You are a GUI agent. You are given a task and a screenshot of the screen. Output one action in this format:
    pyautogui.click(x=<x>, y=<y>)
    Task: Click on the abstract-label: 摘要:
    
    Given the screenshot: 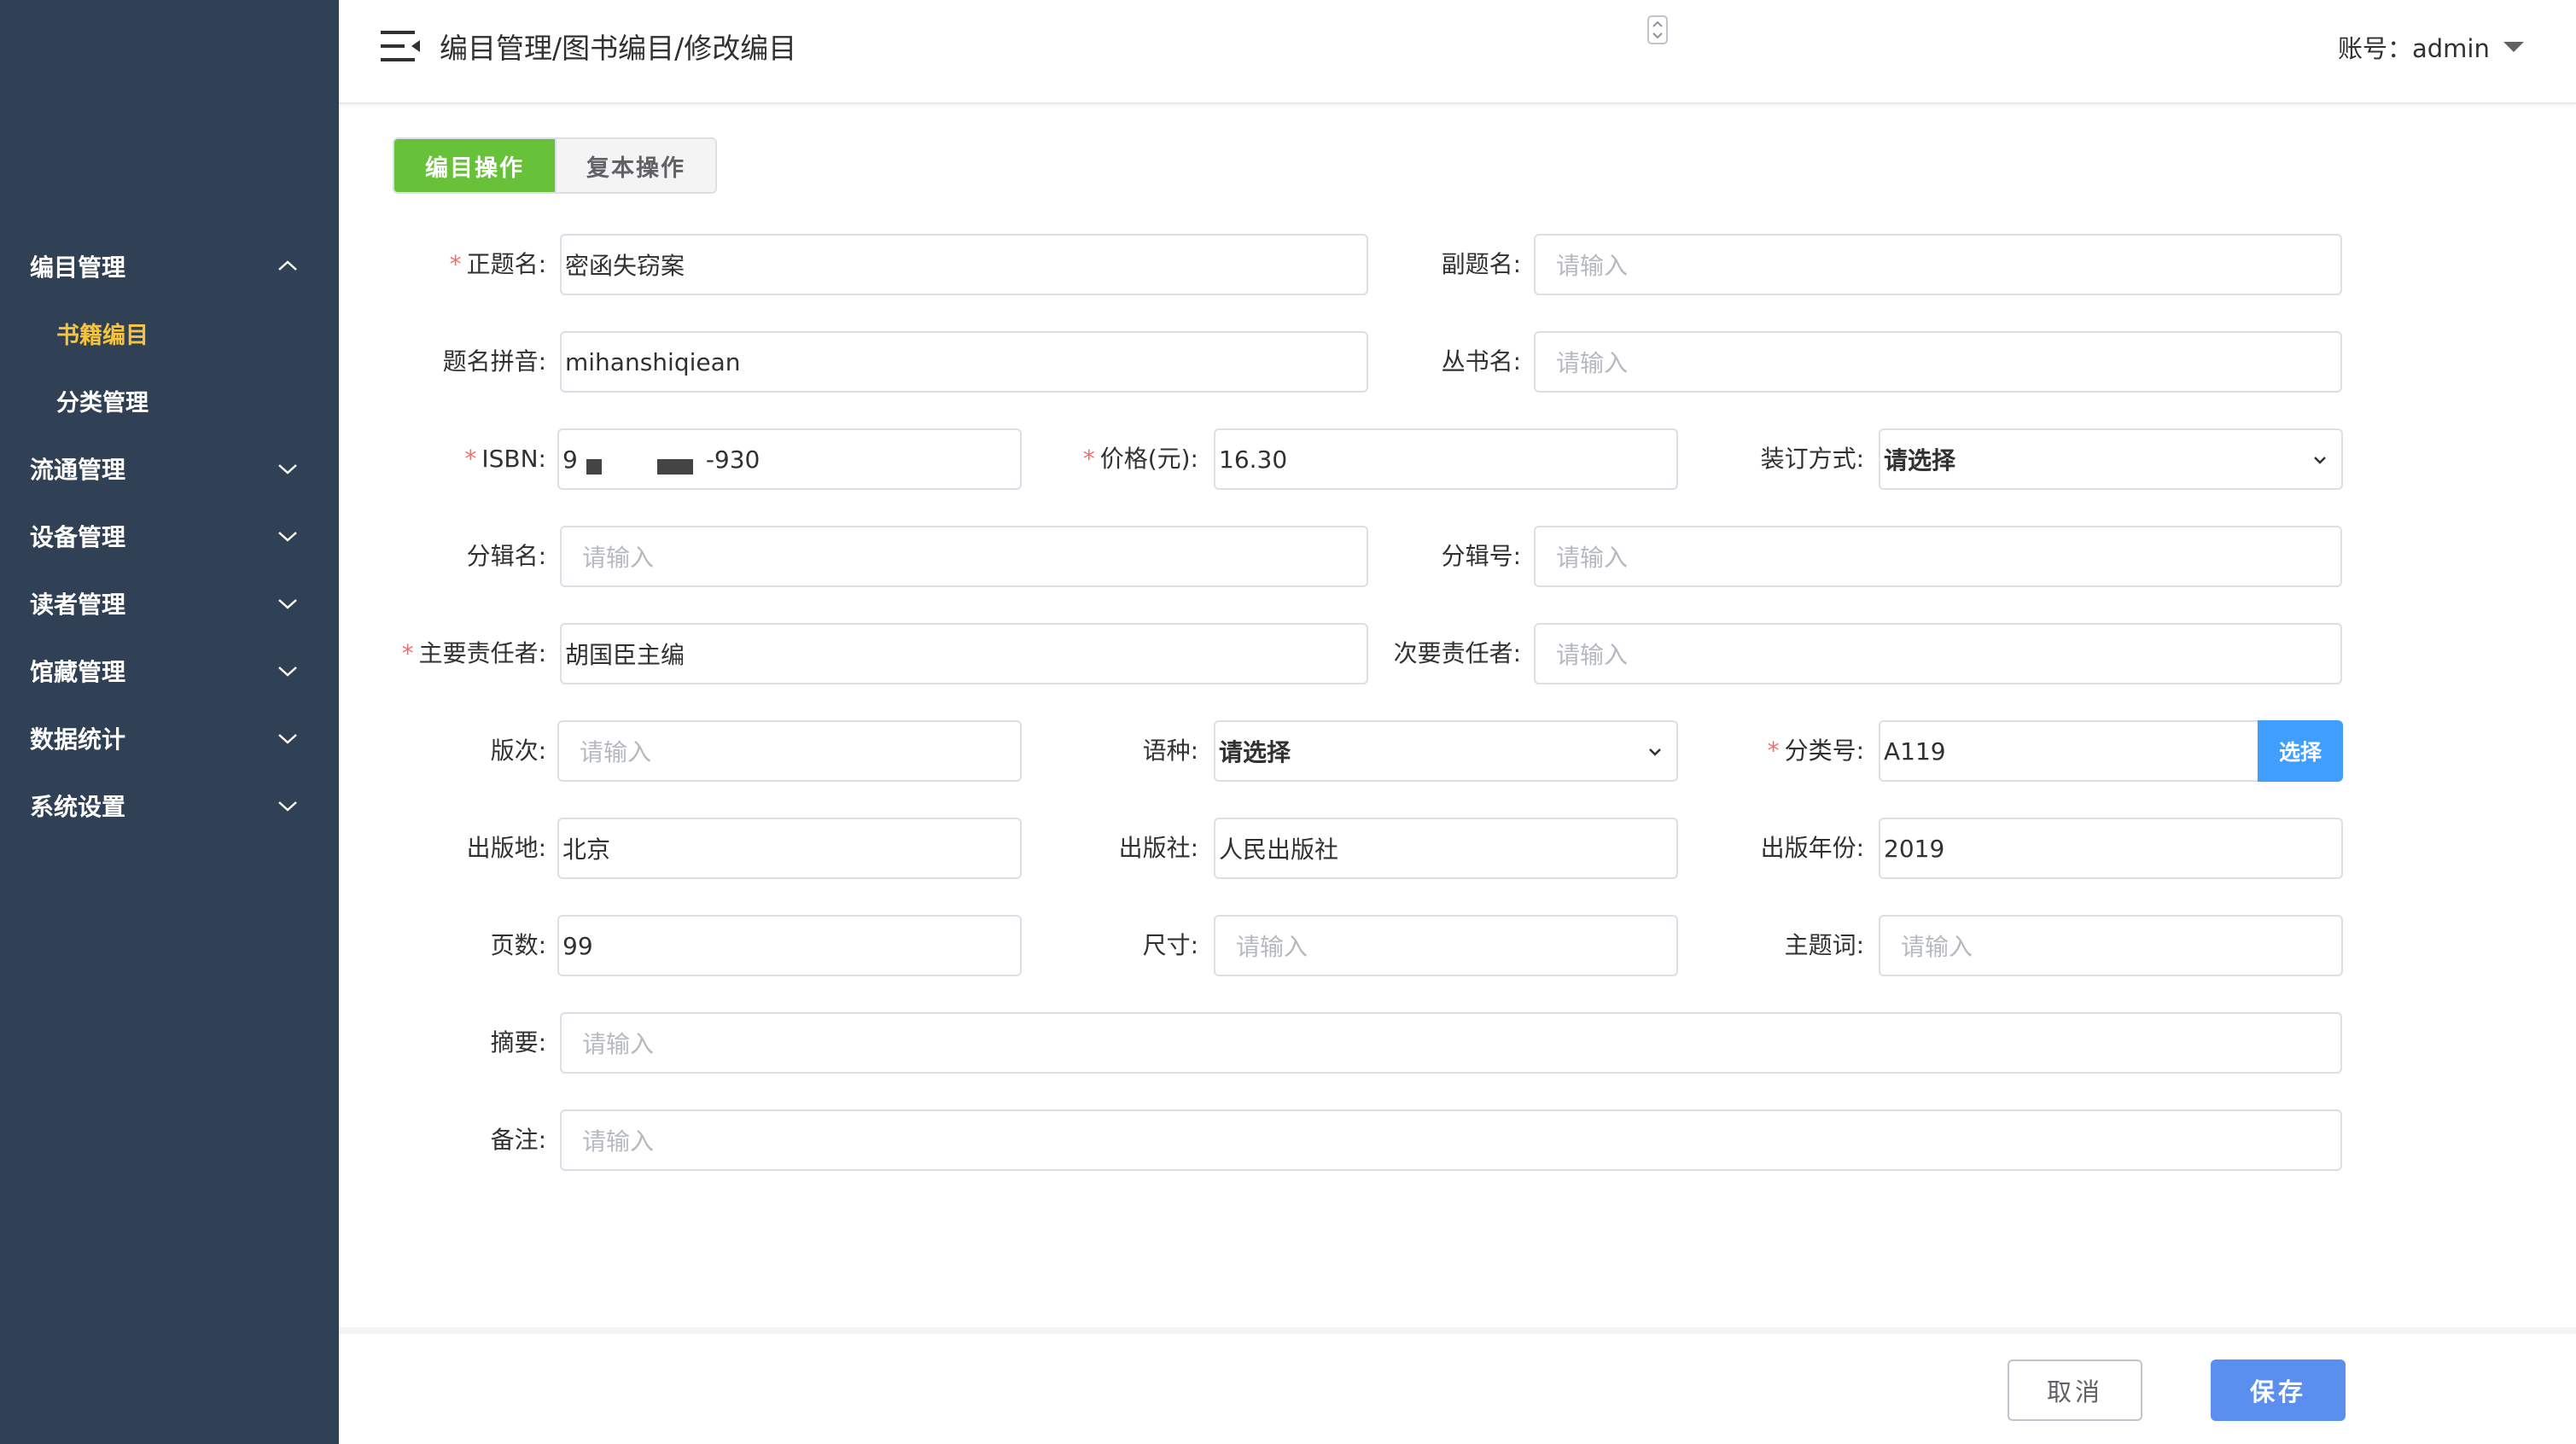 What is the action you would take?
    pyautogui.click(x=518, y=1042)
    